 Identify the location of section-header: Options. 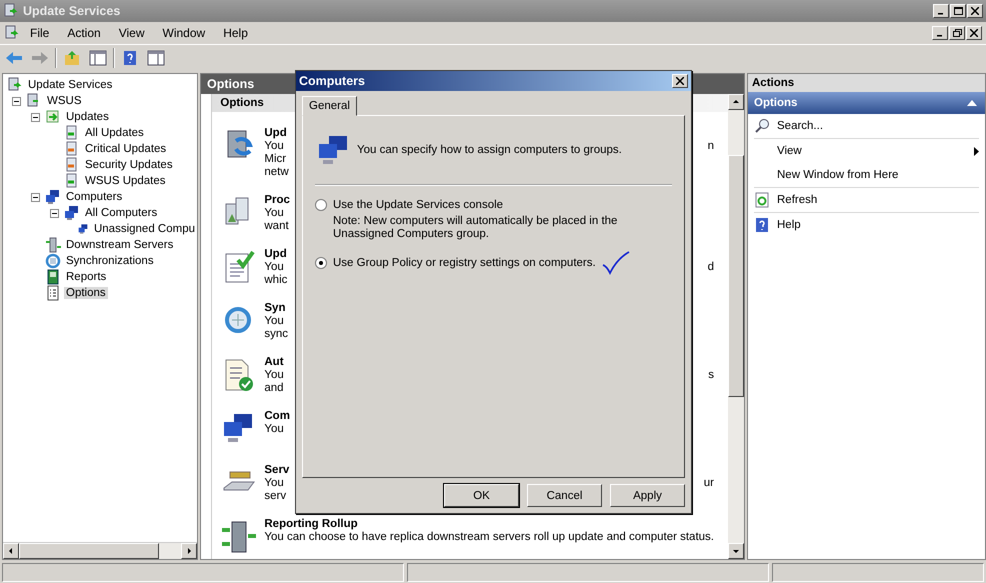
(866, 103).